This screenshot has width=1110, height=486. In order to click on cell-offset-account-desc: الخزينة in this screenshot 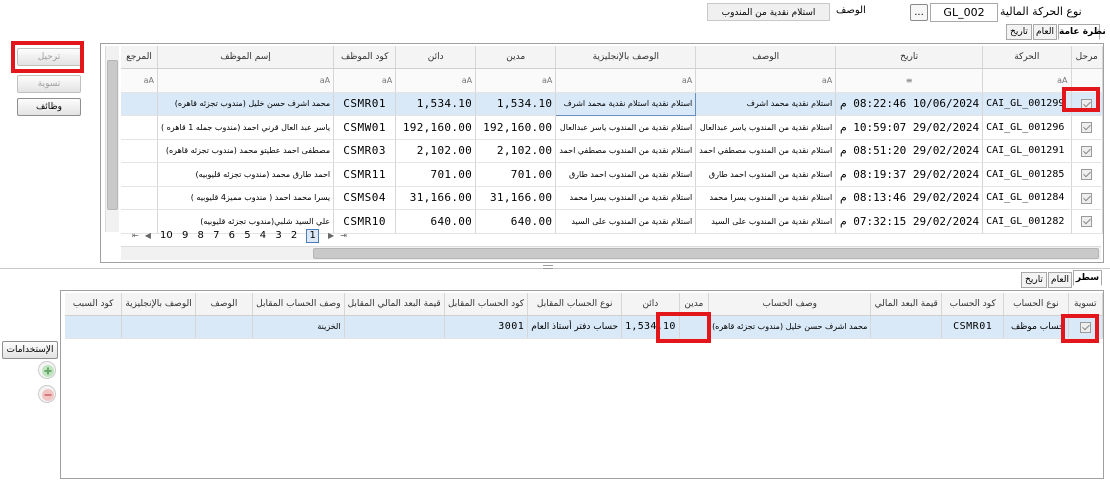, I will do `click(298, 327)`.